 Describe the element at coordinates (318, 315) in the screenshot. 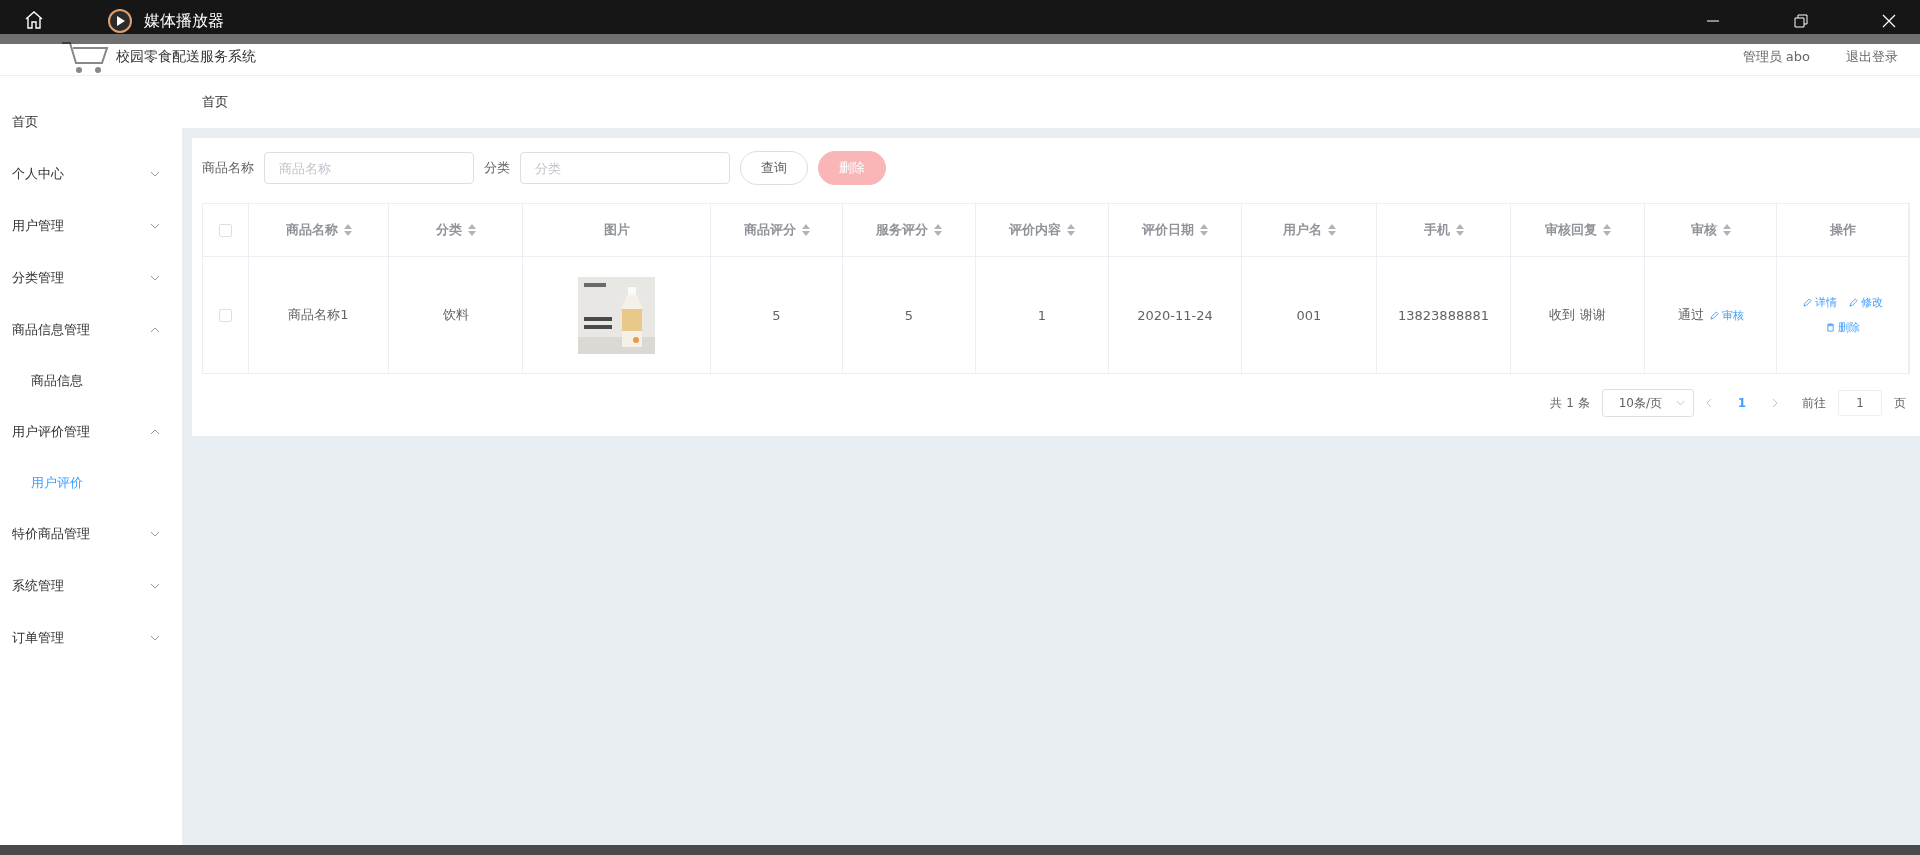

I see `table-cell: 商品名称1` at that location.